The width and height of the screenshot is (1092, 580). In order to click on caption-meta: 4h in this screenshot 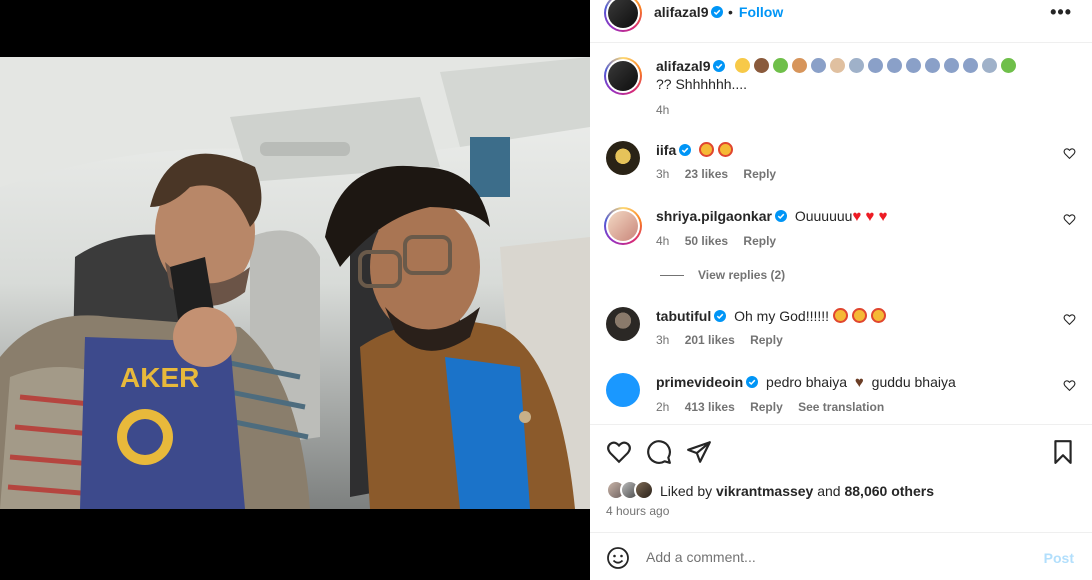, I will do `click(851, 110)`.